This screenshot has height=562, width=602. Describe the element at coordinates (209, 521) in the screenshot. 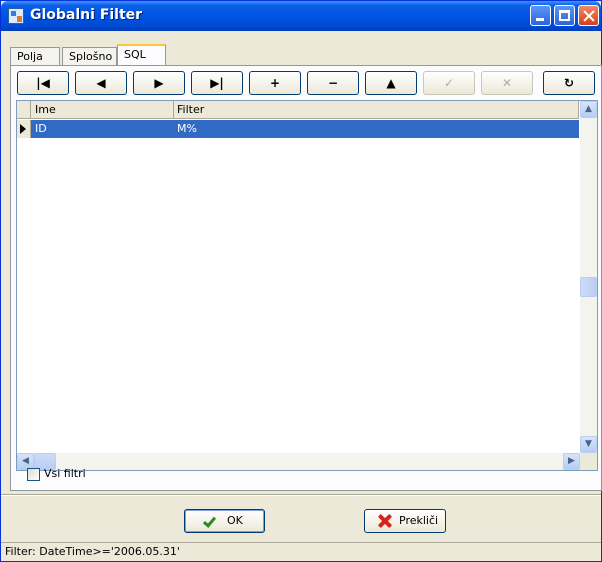

I see `check-icon` at that location.